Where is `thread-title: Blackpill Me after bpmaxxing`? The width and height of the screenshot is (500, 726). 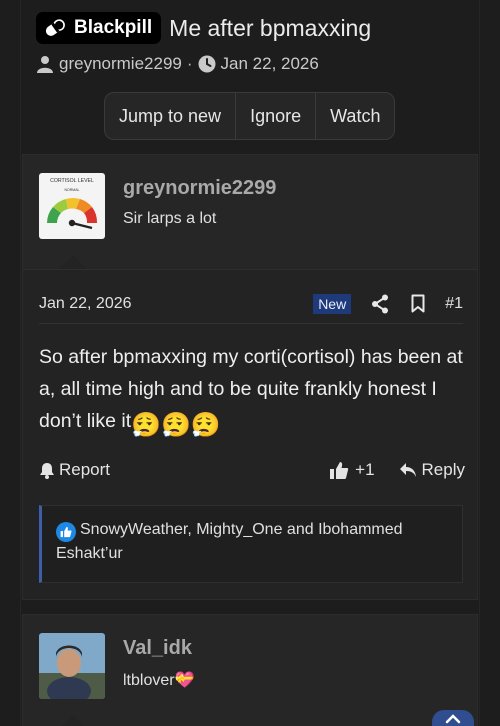 thread-title: Blackpill Me after bpmaxxing is located at coordinates (203, 28).